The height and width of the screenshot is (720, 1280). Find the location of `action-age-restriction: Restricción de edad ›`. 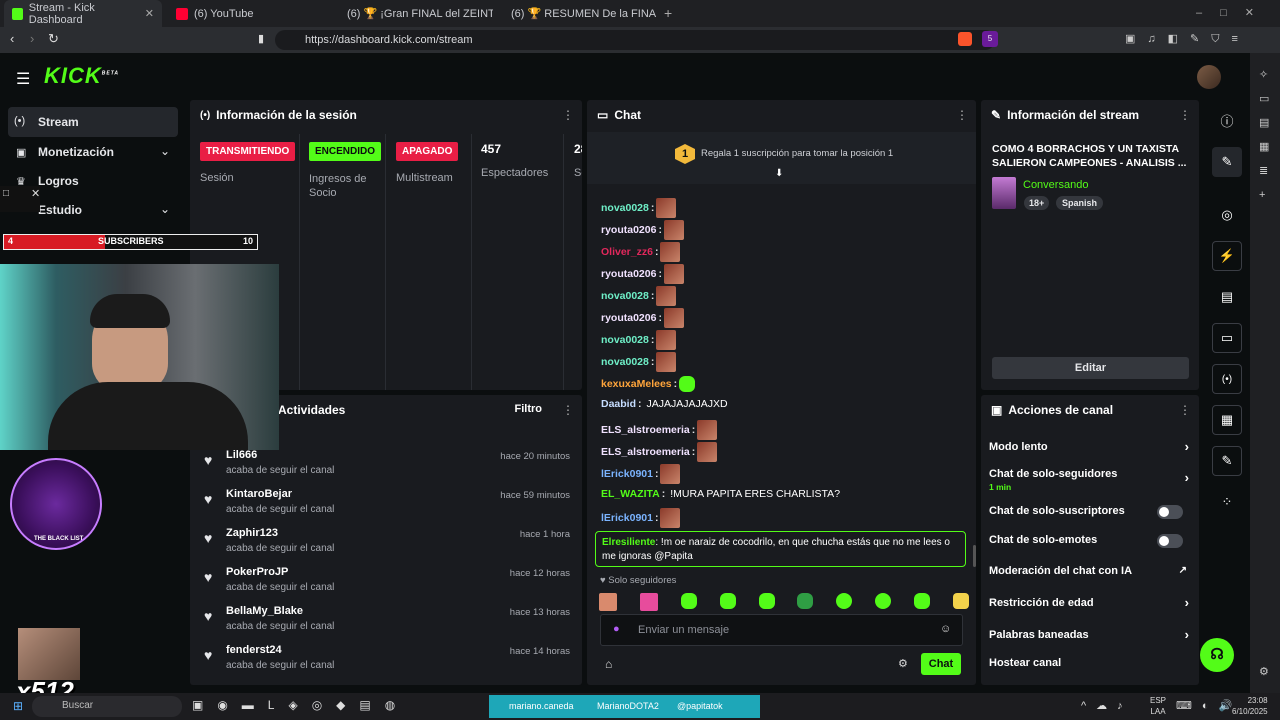

action-age-restriction: Restricción de edad › is located at coordinates (1090, 605).